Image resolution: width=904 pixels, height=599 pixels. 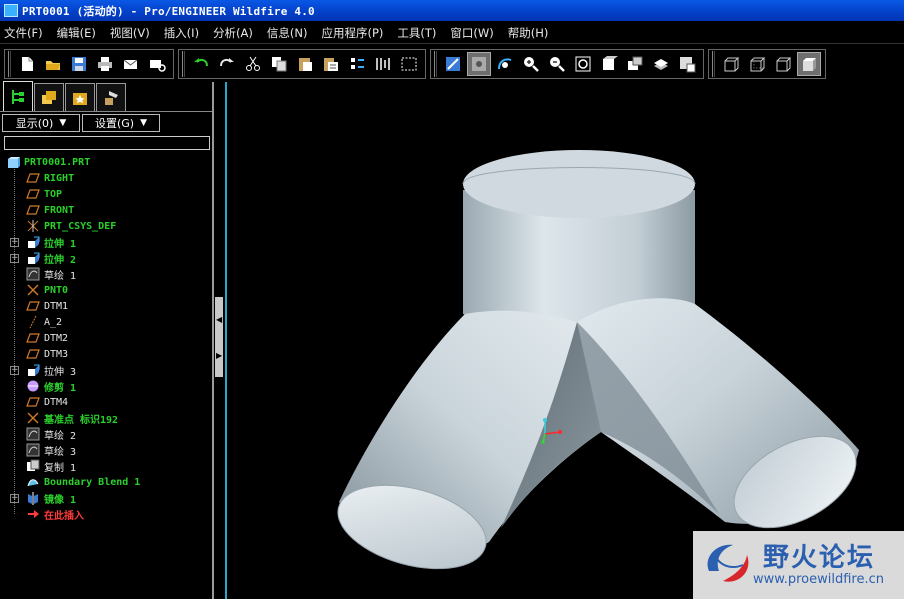 What do you see at coordinates (106, 194) in the screenshot?
I see `tree-node: TOP` at bounding box center [106, 194].